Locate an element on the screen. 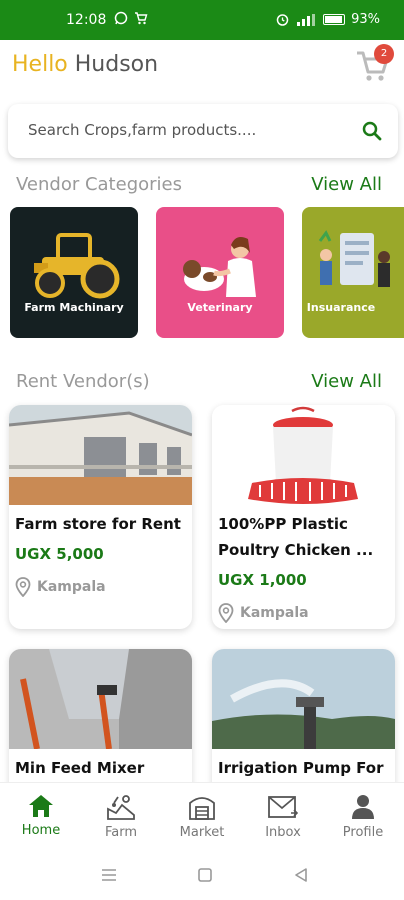  status-right: 93% is located at coordinates (328, 19).